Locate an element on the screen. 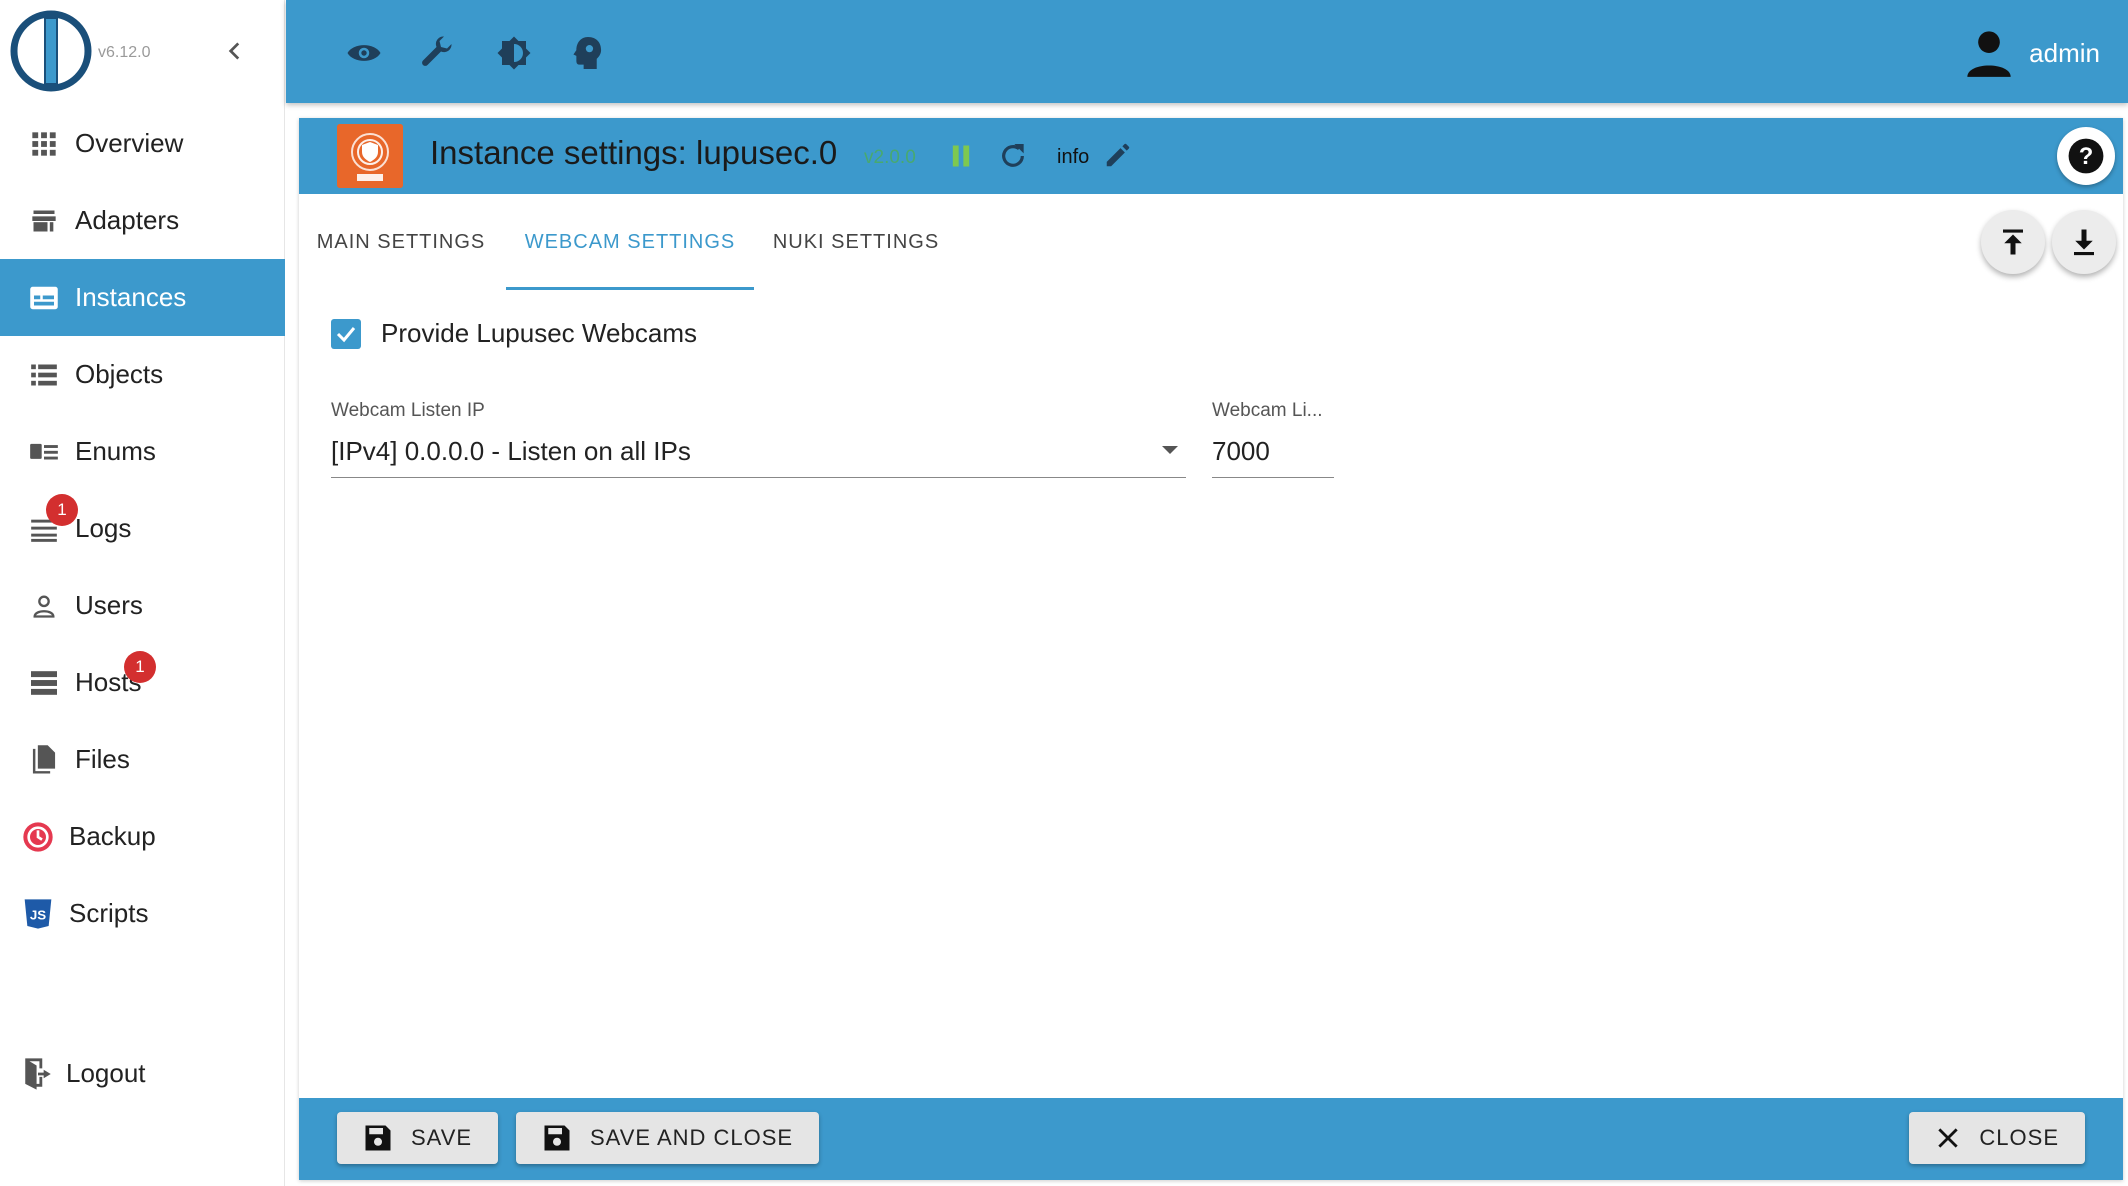 The width and height of the screenshot is (2128, 1186). grid-icon is located at coordinates (44, 144).